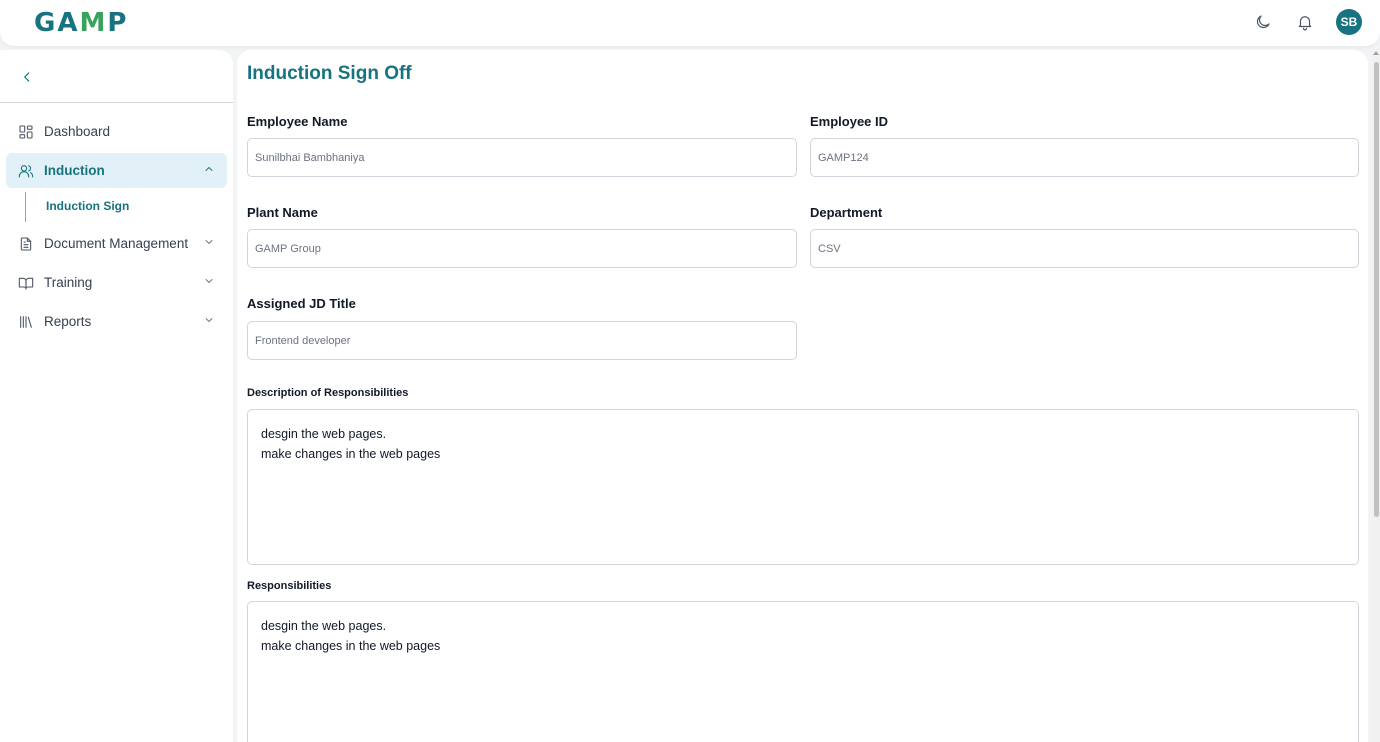 This screenshot has width=1380, height=742. I want to click on sidebar-item-document-management: Document Management, so click(116, 243).